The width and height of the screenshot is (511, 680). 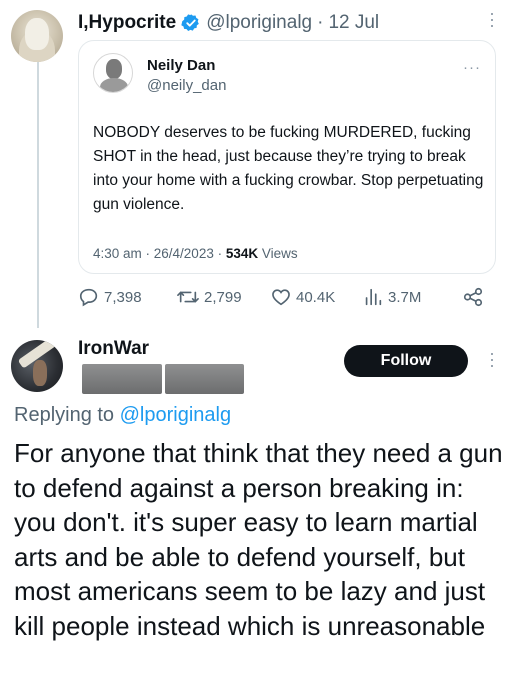 I want to click on tweet-action-bar: 7,398 2,799 40.4K 3.7M, so click(x=288, y=298).